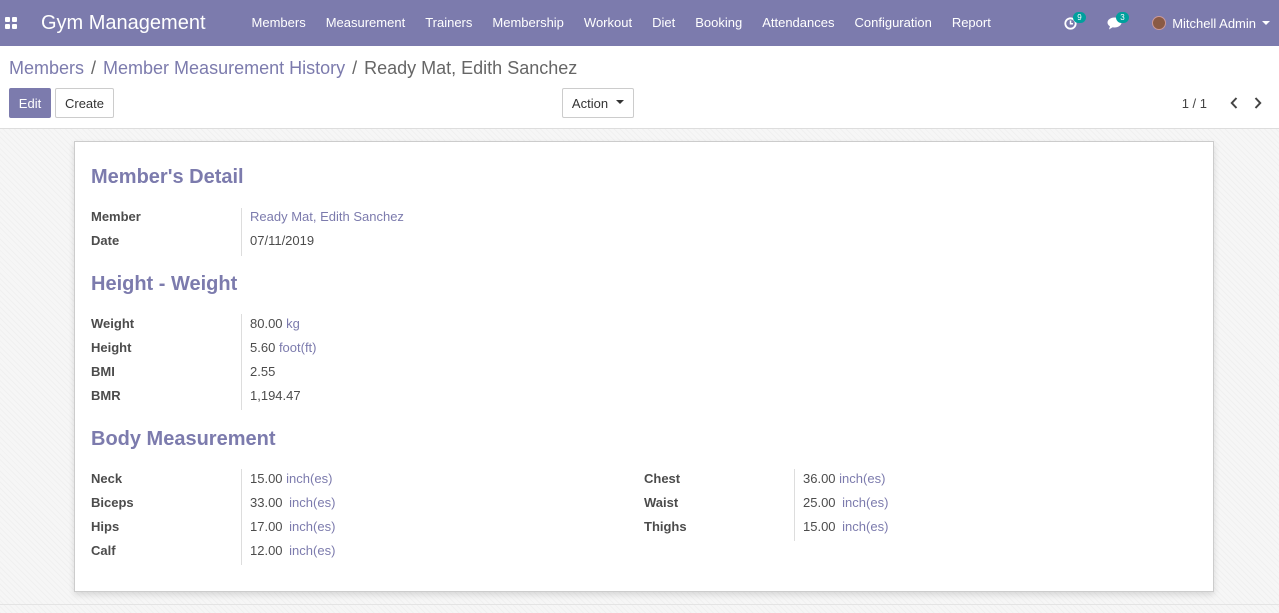 The width and height of the screenshot is (1279, 613). Describe the element at coordinates (11, 23) in the screenshot. I see `apps-icon` at that location.